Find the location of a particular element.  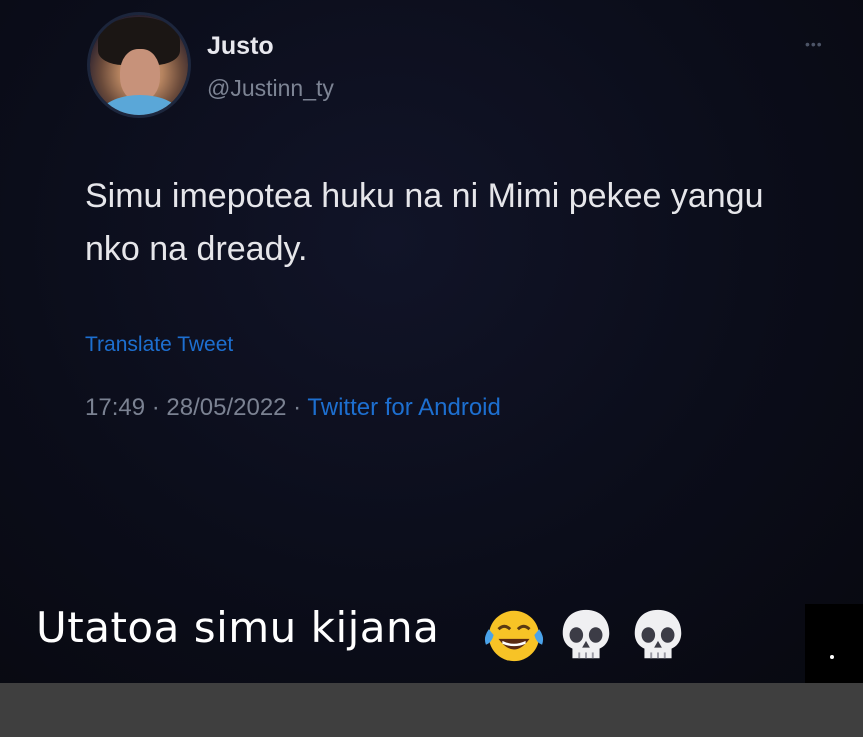

tweet-meta: 17:49 · 28/05/2022 · Twitter for Android is located at coordinates (293, 408).